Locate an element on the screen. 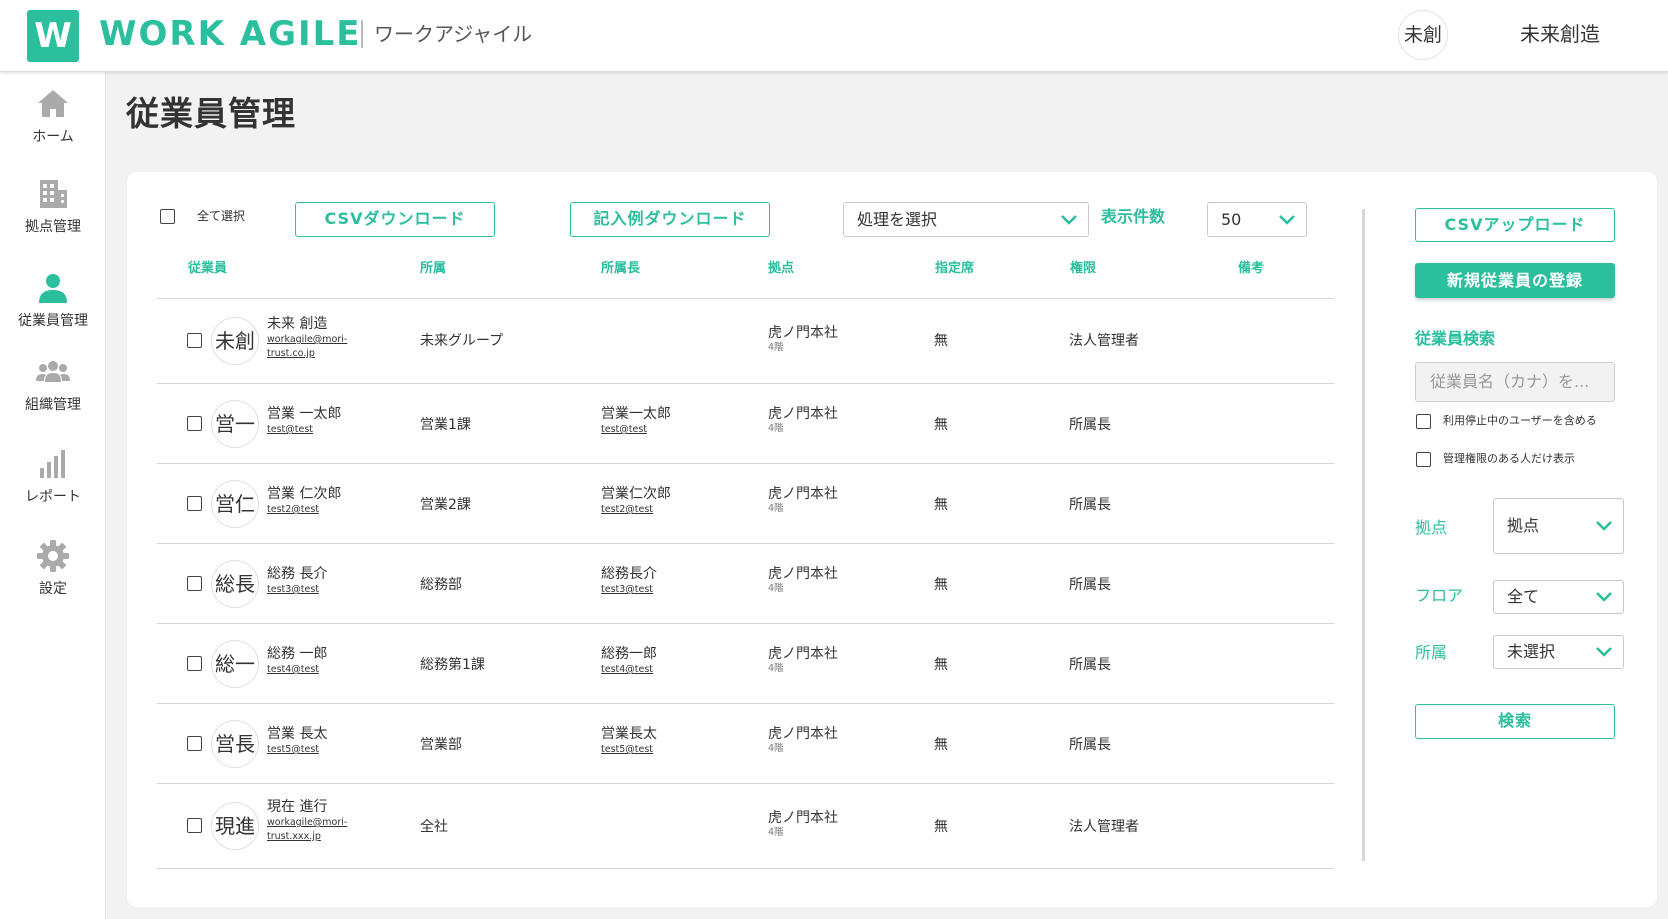 This screenshot has height=919, width=1668. user-avatar: 未創 is located at coordinates (1423, 35).